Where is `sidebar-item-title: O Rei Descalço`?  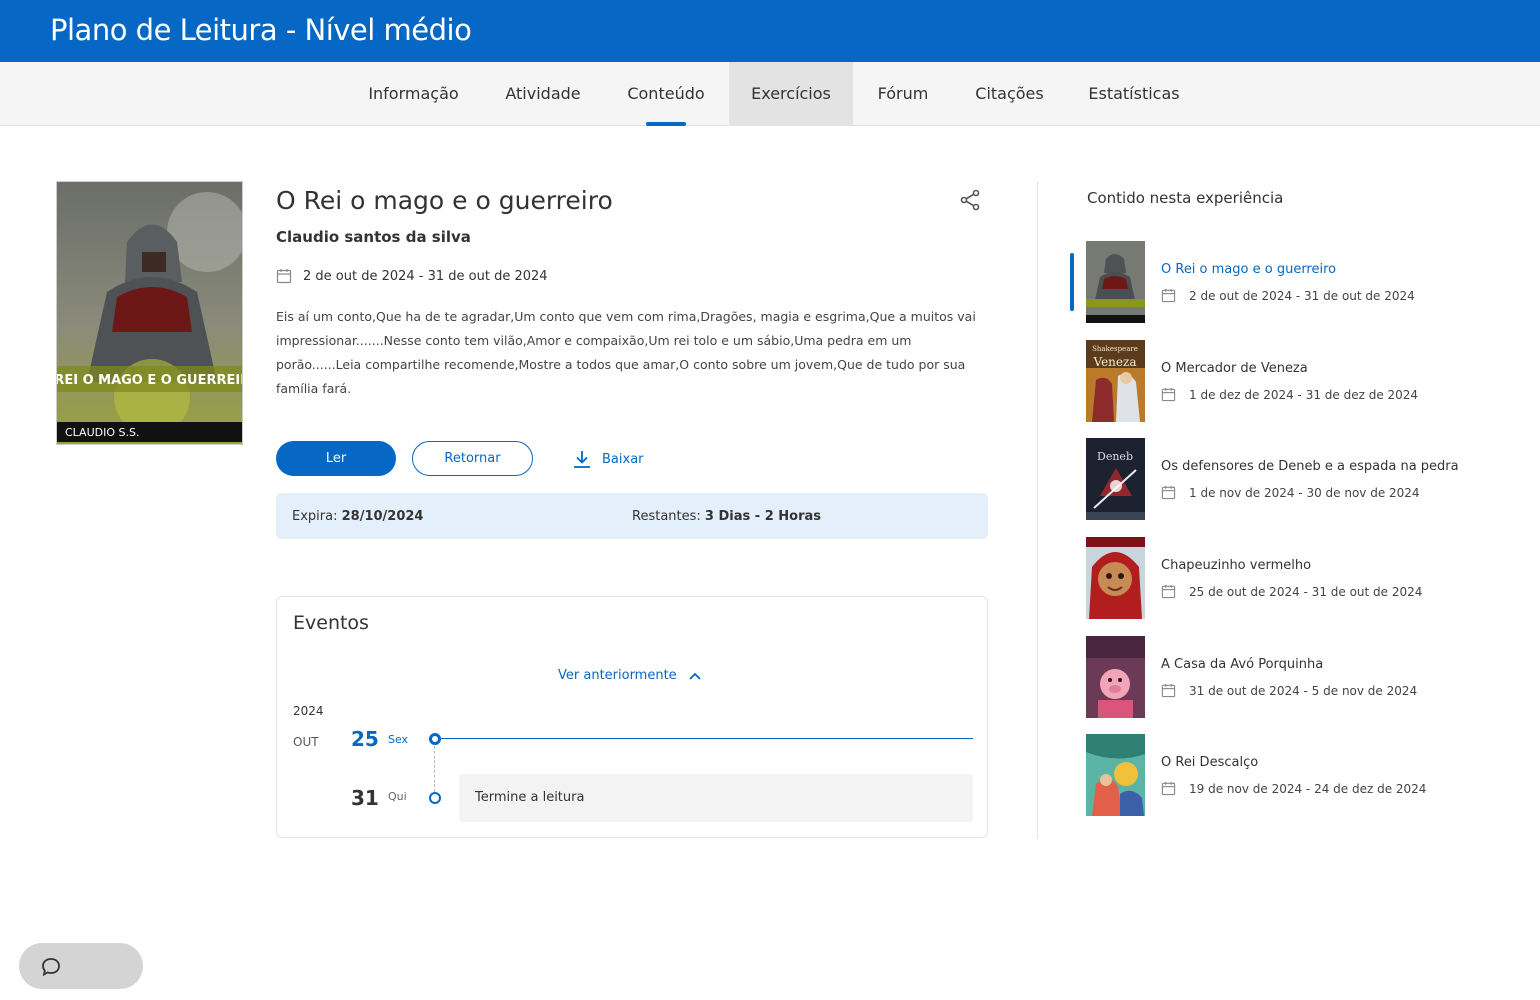 sidebar-item-title: O Rei Descalço is located at coordinates (1210, 762).